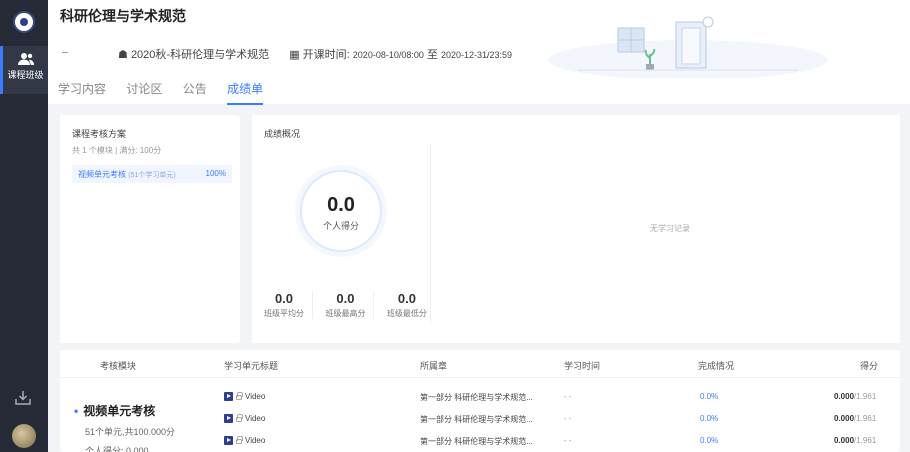  Describe the element at coordinates (102, 174) in the screenshot. I see `plan-item-label: 视频单元考核` at that location.